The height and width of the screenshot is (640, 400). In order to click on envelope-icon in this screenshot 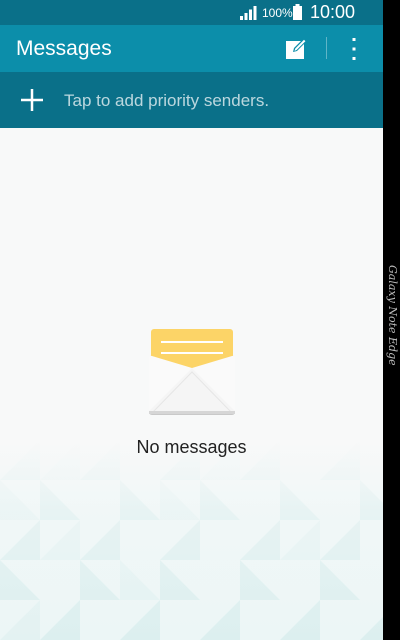, I will do `click(192, 372)`.